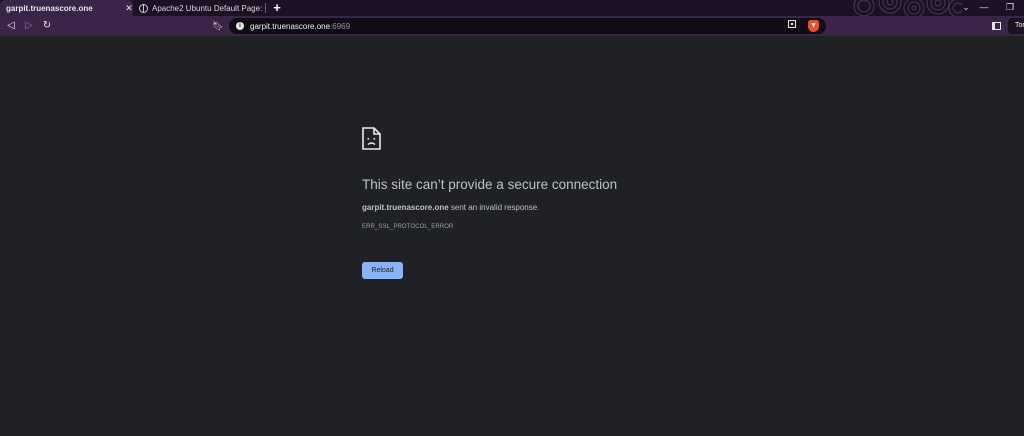  I want to click on tab-title: Apache2 Ubuntu Default Page: It work, so click(208, 8).